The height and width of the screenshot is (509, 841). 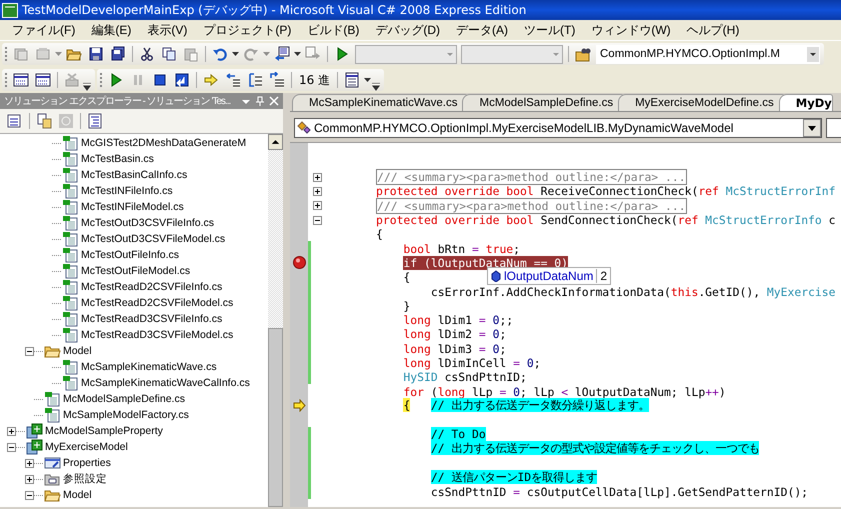 I want to click on floppy-disks-icon, so click(x=118, y=54).